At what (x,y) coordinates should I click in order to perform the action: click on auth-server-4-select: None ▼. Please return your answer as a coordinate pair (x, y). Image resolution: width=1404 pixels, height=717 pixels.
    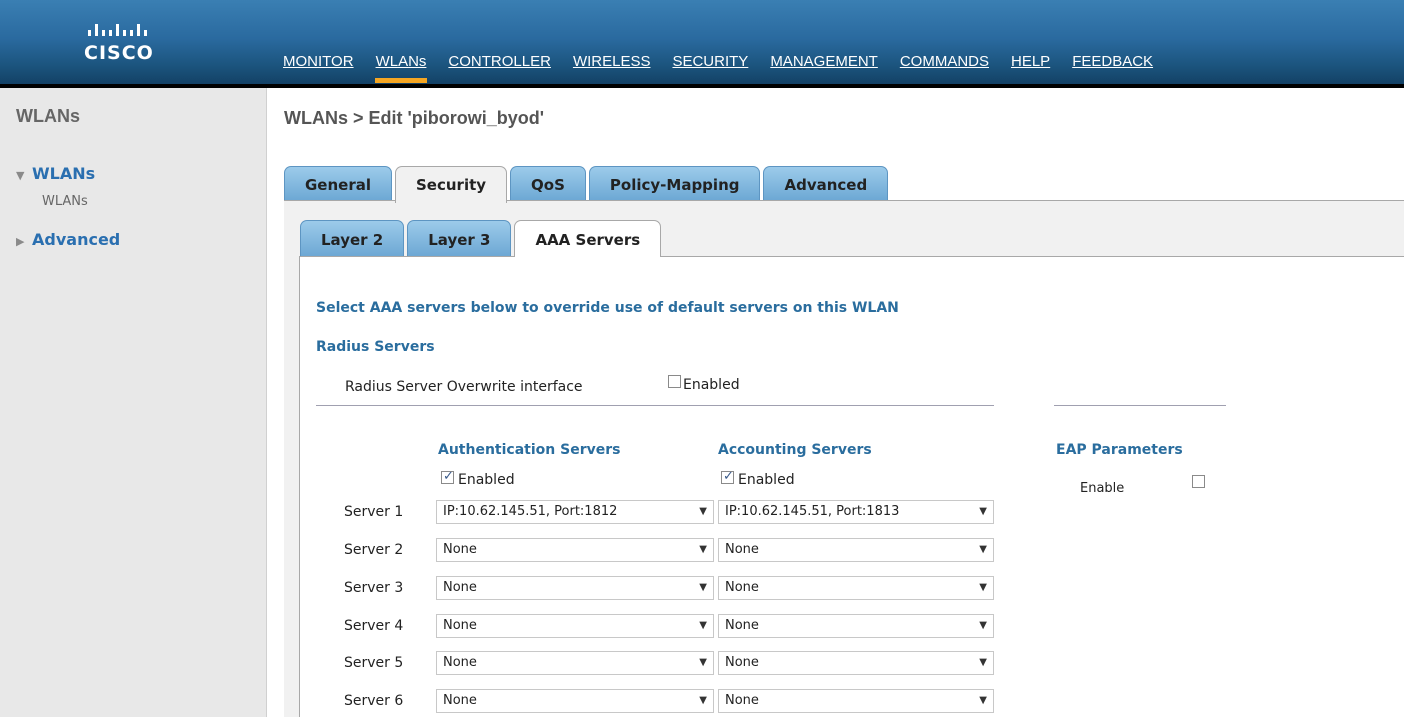
    Looking at the image, I should click on (575, 626).